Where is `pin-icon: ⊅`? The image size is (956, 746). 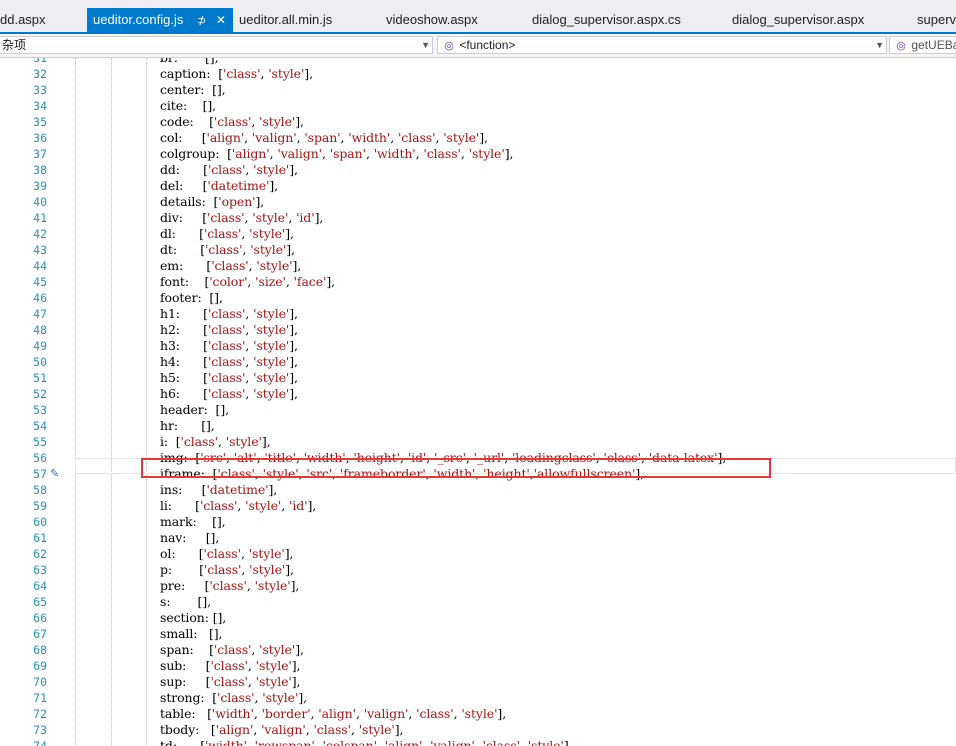
pin-icon: ⊅ is located at coordinates (201, 21).